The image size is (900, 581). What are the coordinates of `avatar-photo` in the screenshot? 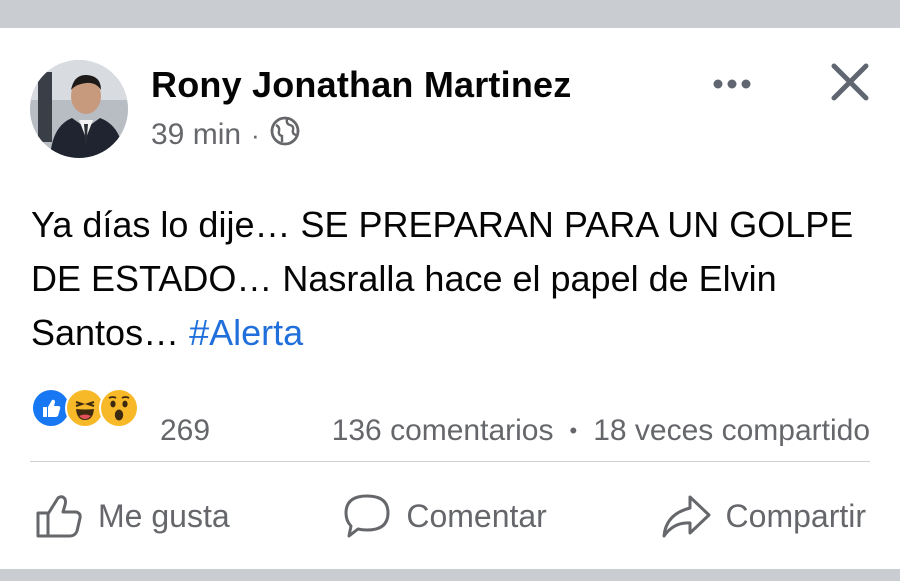 It's located at (79, 109).